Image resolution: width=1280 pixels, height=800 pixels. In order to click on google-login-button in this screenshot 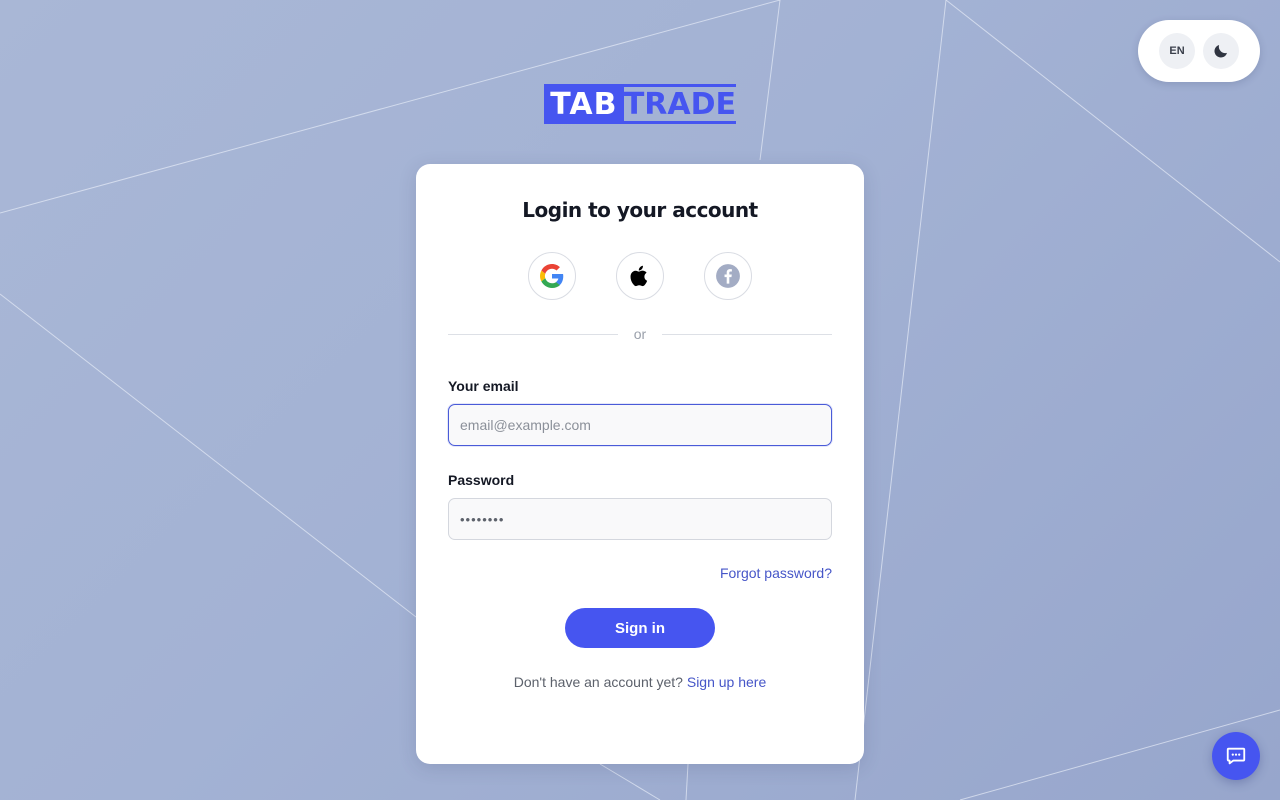, I will do `click(552, 276)`.